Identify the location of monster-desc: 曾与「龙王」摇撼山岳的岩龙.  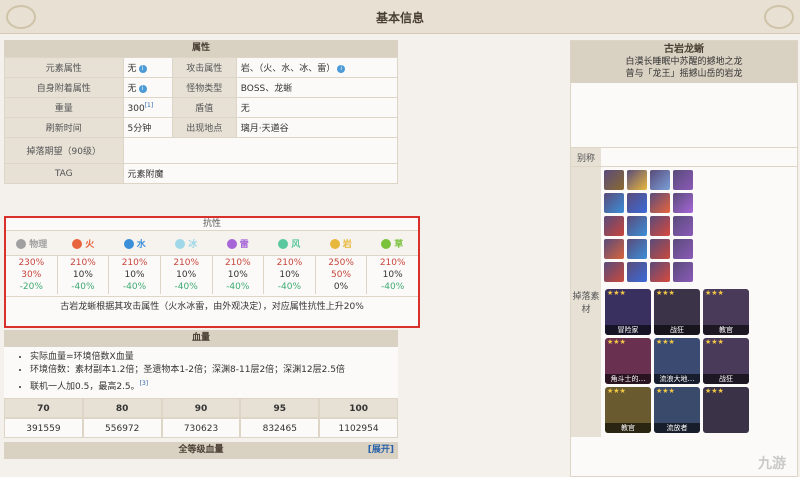
(684, 74).